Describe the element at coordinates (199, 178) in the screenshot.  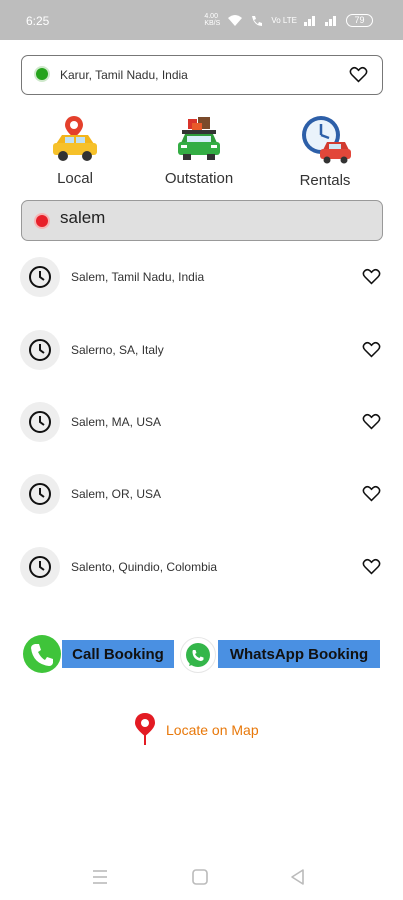
I see `service-label-outstation: Outstation` at that location.